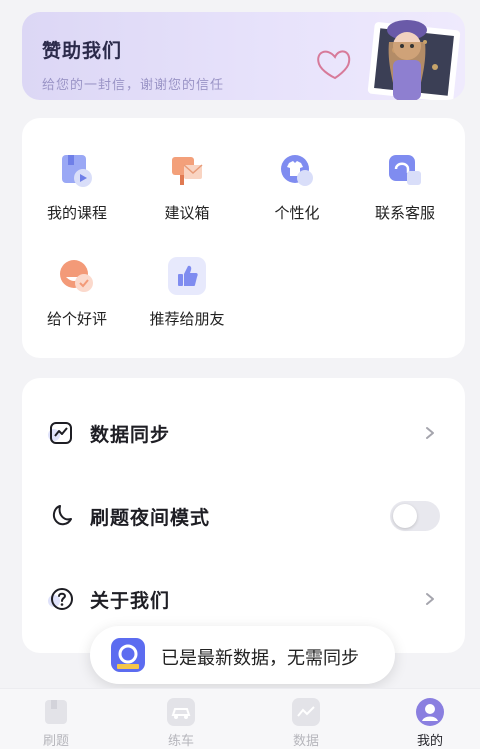 The width and height of the screenshot is (480, 749). What do you see at coordinates (260, 658) in the screenshot?
I see `toast-message: 已是最新数据，无需同步` at bounding box center [260, 658].